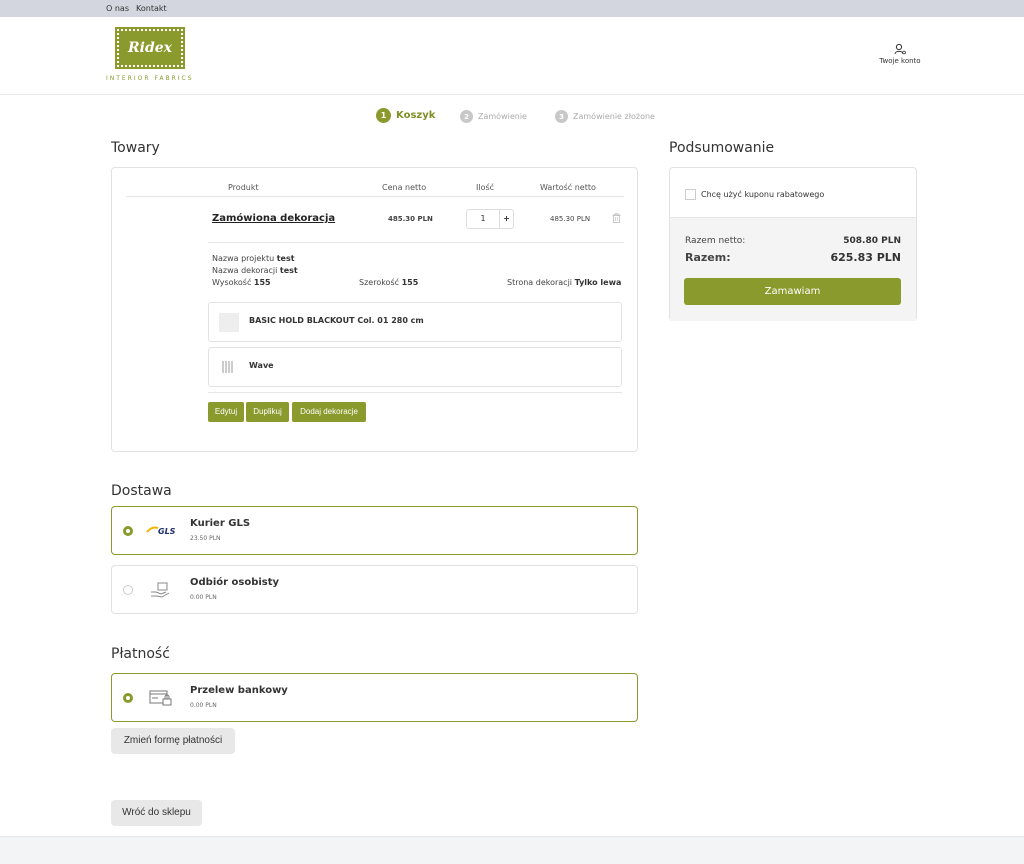 The image size is (1024, 864). I want to click on width-info: Szerokość 155, so click(388, 282).